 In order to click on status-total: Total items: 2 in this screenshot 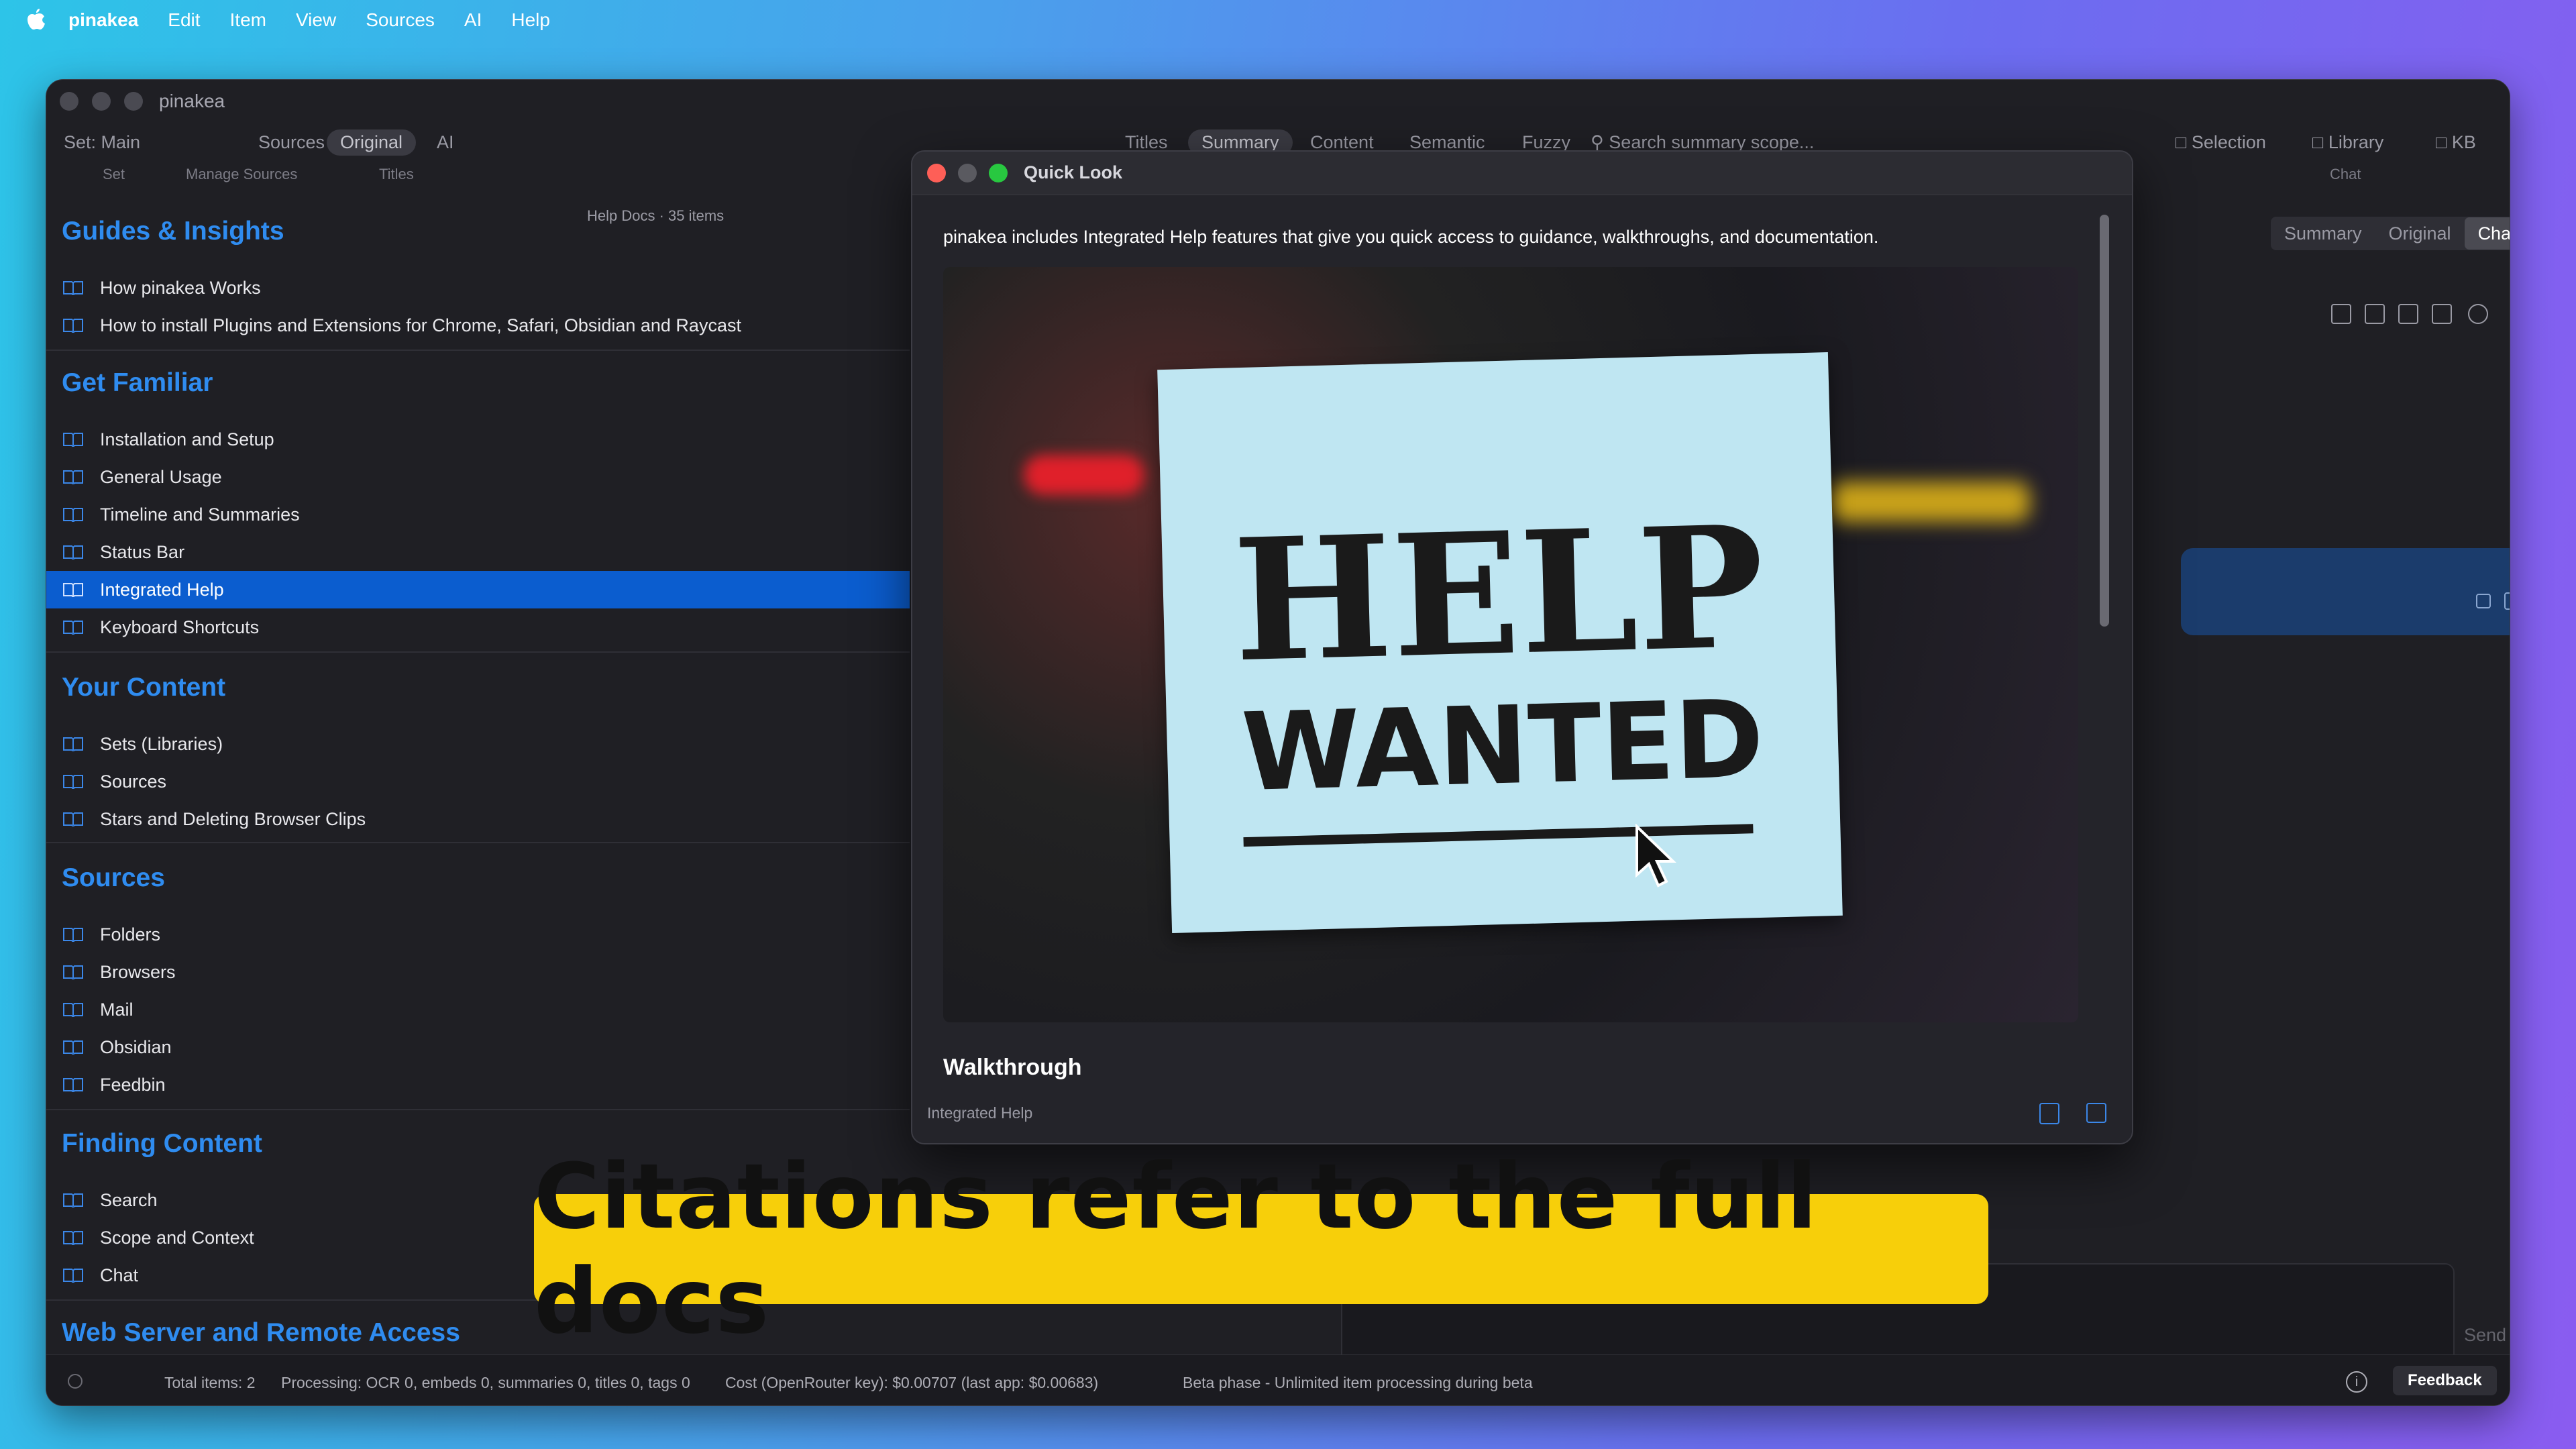, I will do `click(210, 1382)`.